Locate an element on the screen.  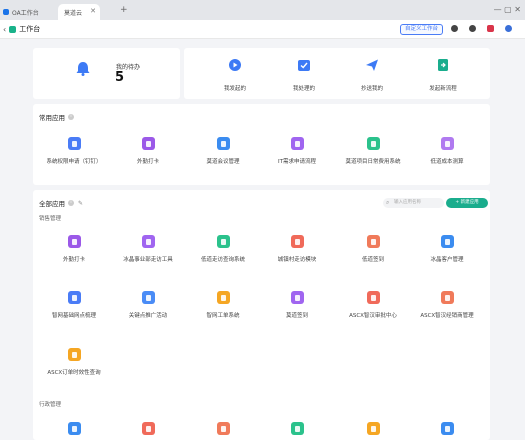
app-label: 外勤打卡 is located at coordinates (73, 260).